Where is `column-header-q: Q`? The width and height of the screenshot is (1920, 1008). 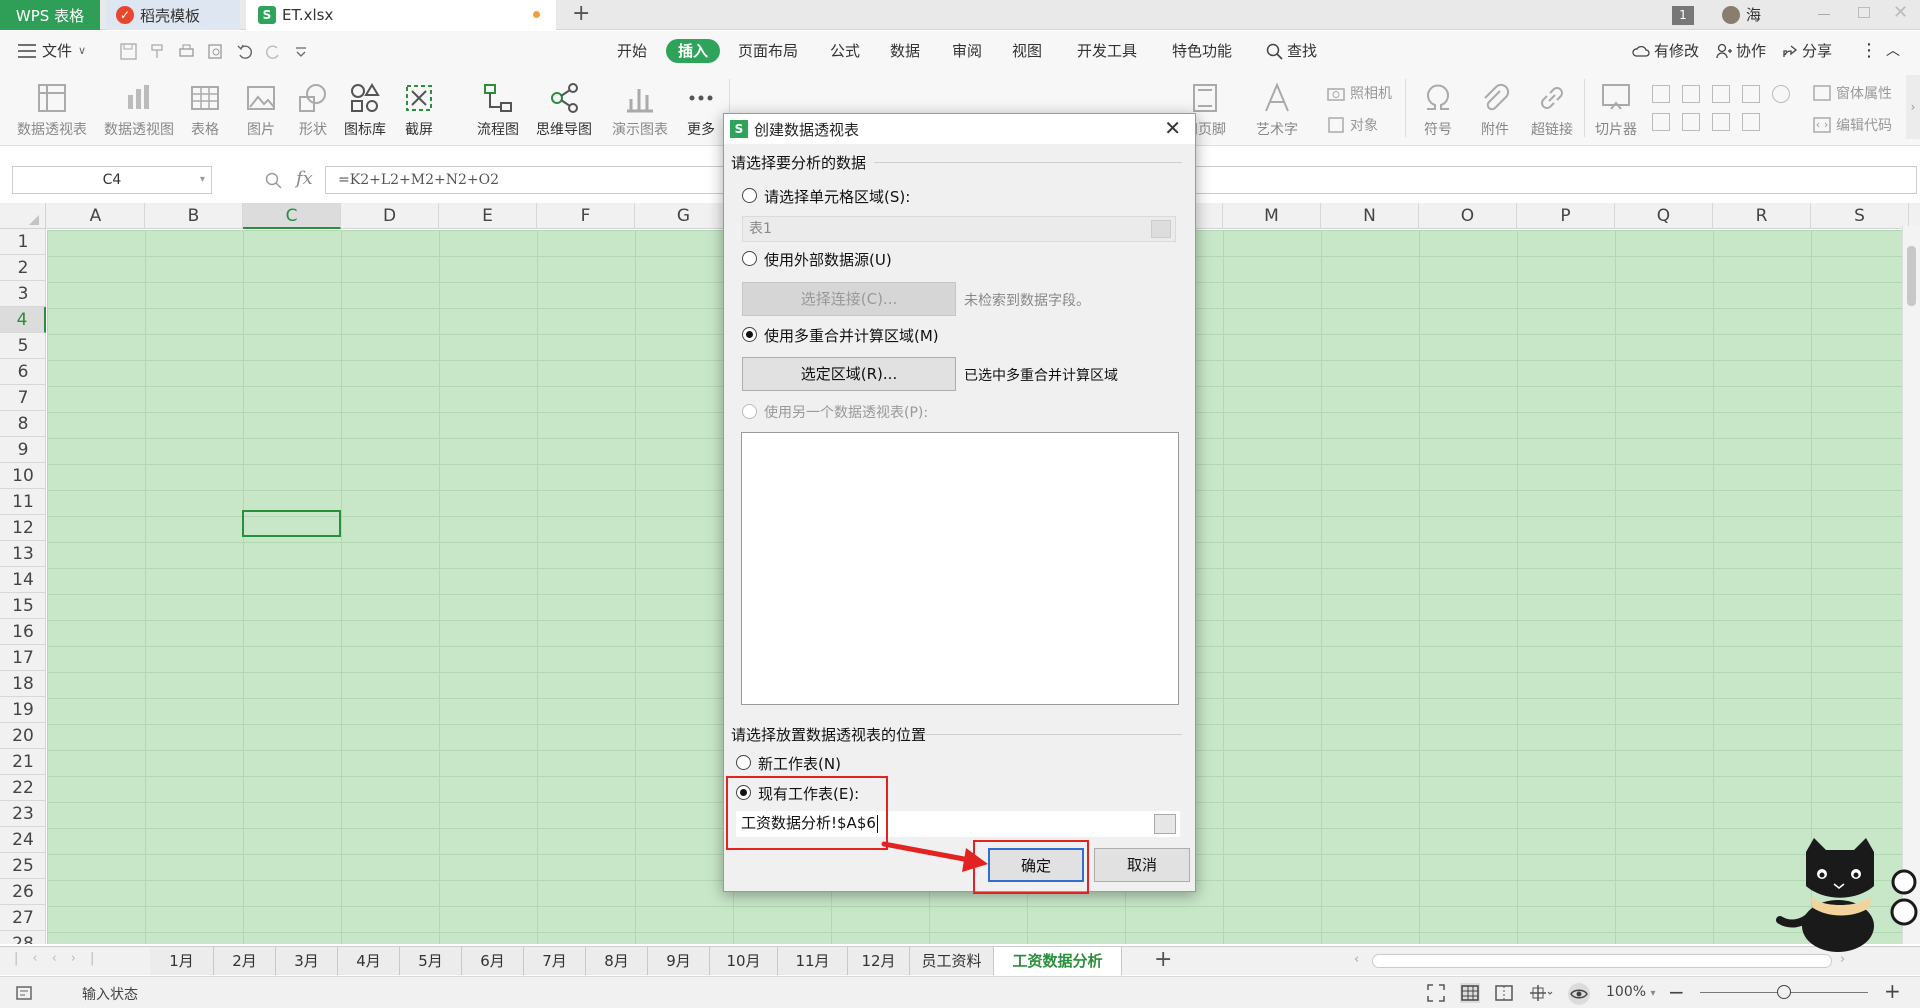
column-header-q: Q is located at coordinates (1664, 216).